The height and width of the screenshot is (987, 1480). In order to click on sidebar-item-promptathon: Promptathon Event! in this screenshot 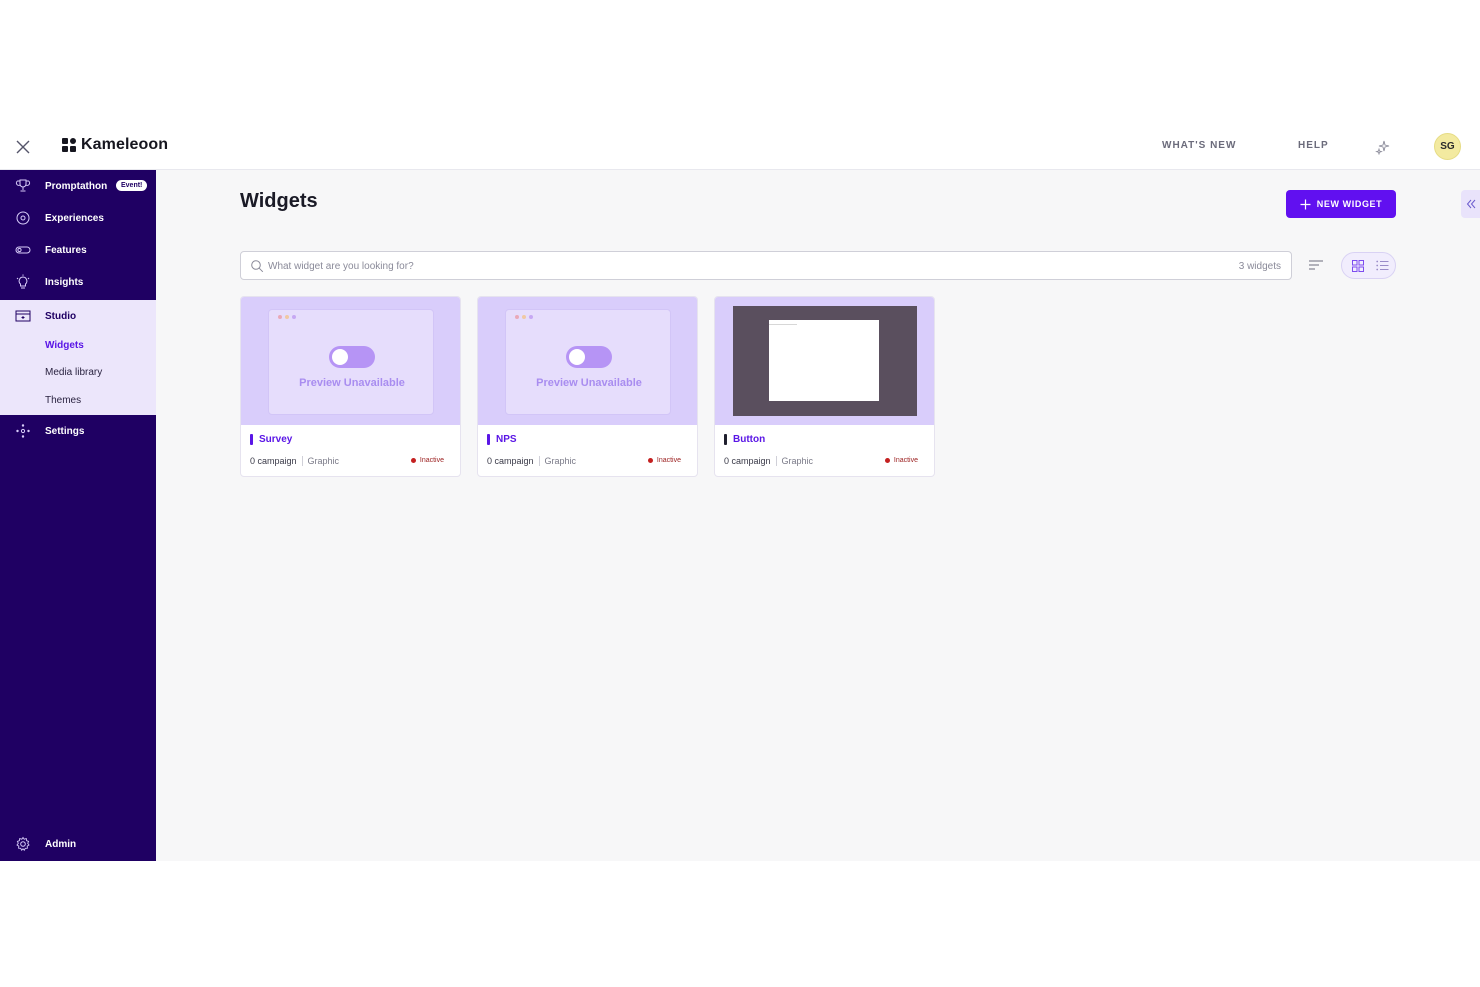, I will do `click(78, 186)`.